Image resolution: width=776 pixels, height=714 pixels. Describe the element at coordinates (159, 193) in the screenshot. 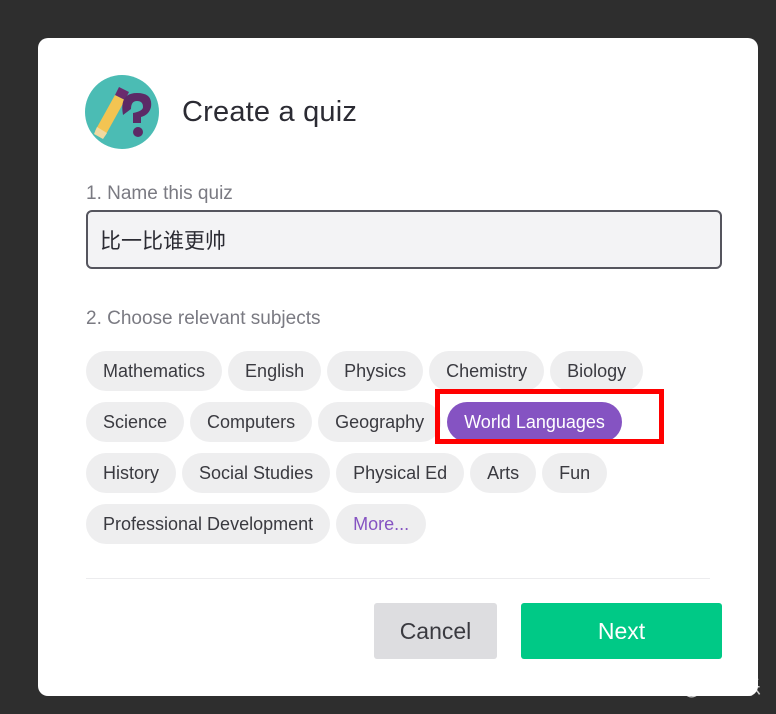

I see `name-quiz-label: 1. Name this quiz` at that location.